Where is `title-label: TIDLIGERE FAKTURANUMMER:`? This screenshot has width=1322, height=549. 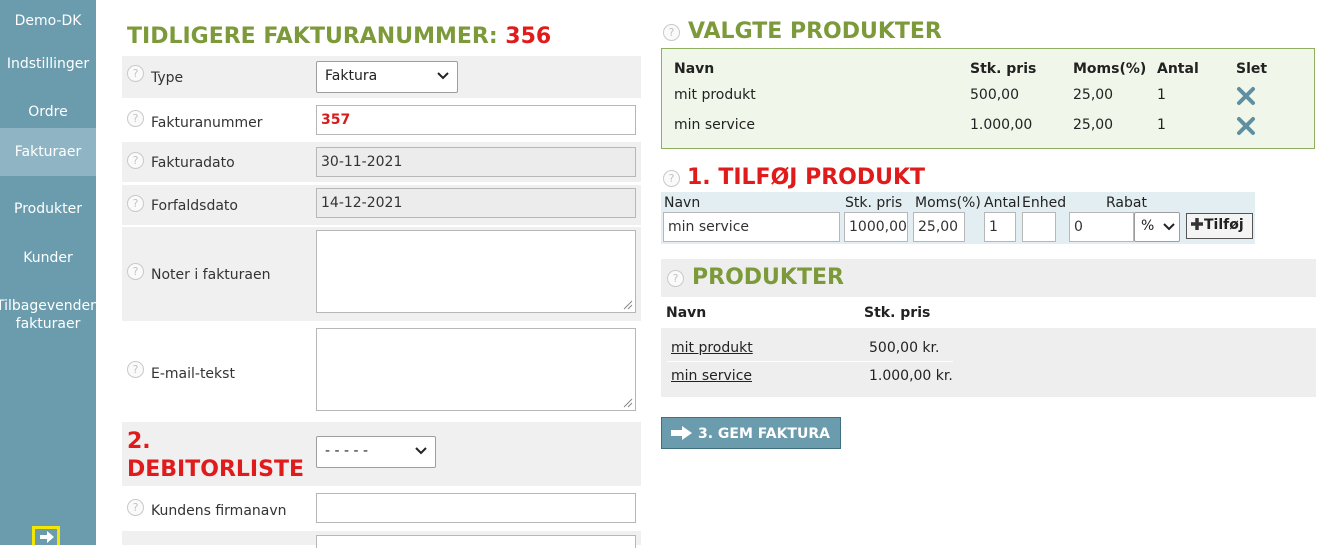
title-label: TIDLIGERE FAKTURANUMMER: is located at coordinates (316, 36).